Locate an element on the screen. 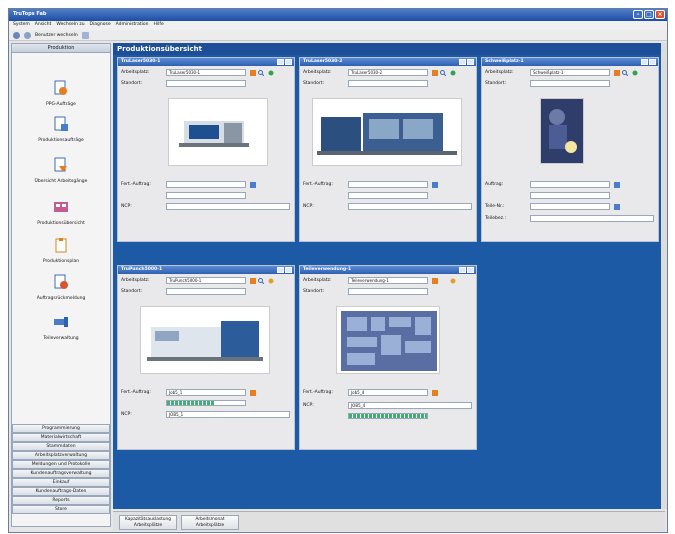 The height and width of the screenshot is (534, 675). switch-user-button: Benutzer wechseln is located at coordinates (56, 35).